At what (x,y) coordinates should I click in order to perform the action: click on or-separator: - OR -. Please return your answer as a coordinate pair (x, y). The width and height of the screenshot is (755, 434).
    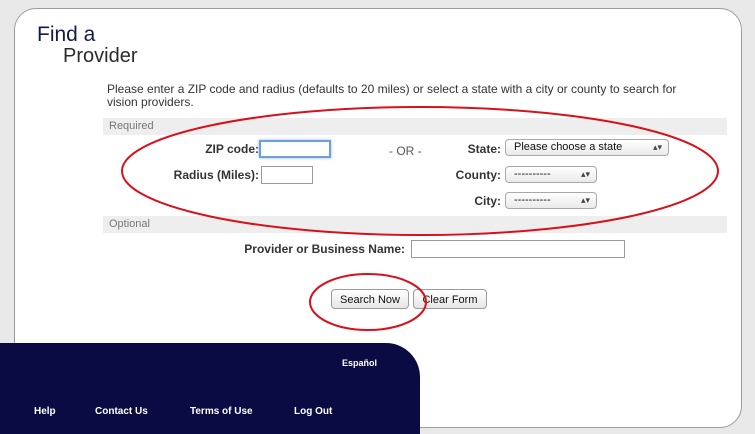
    Looking at the image, I should click on (405, 151).